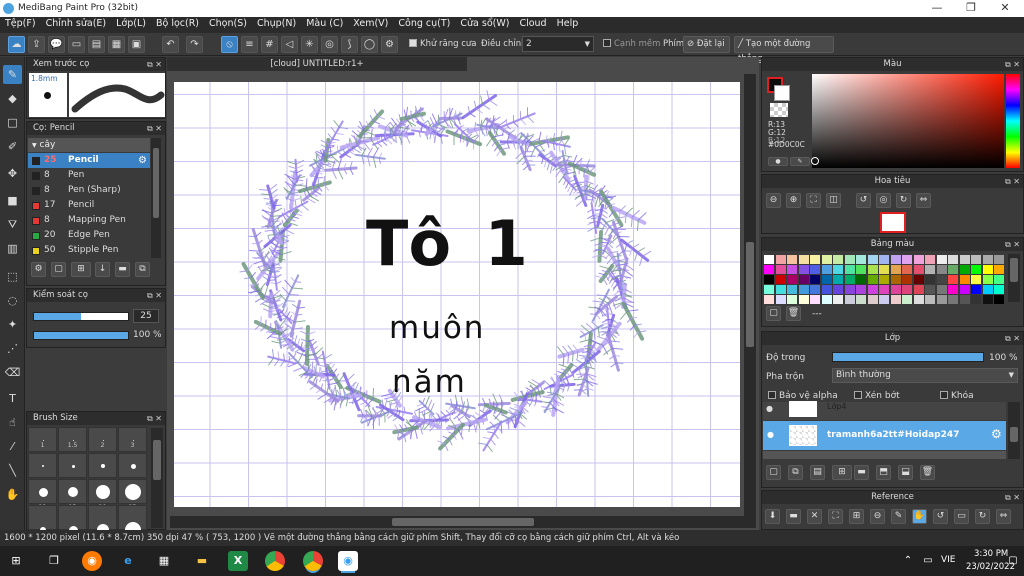 Image resolution: width=1024 pixels, height=576 pixels. What do you see at coordinates (76, 44) in the screenshot?
I see `chat-icon: ▭` at bounding box center [76, 44].